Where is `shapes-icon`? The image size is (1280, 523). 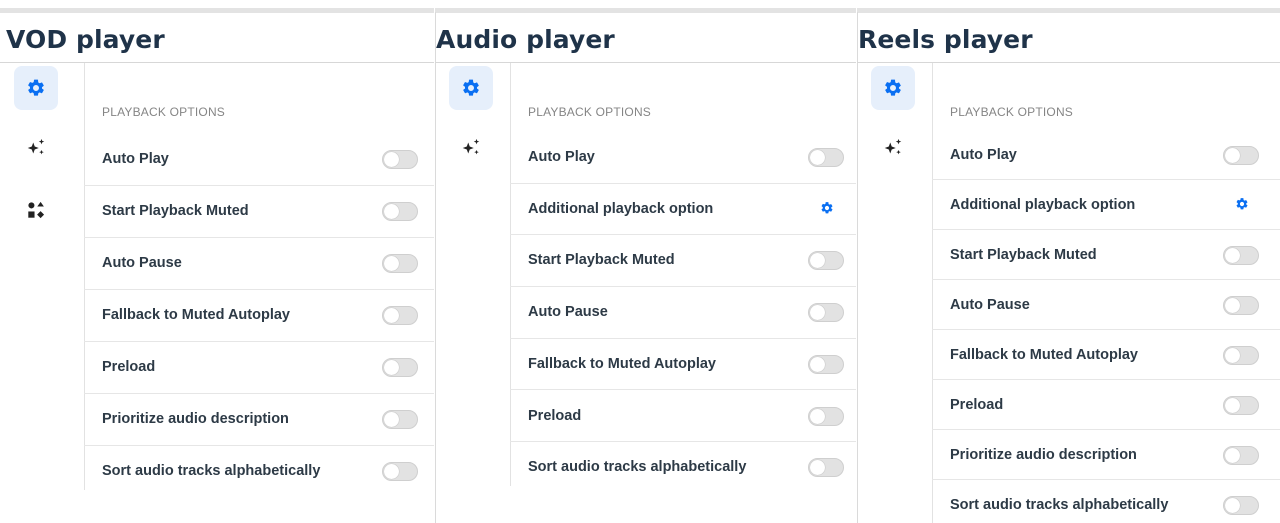
shapes-icon is located at coordinates (36, 210).